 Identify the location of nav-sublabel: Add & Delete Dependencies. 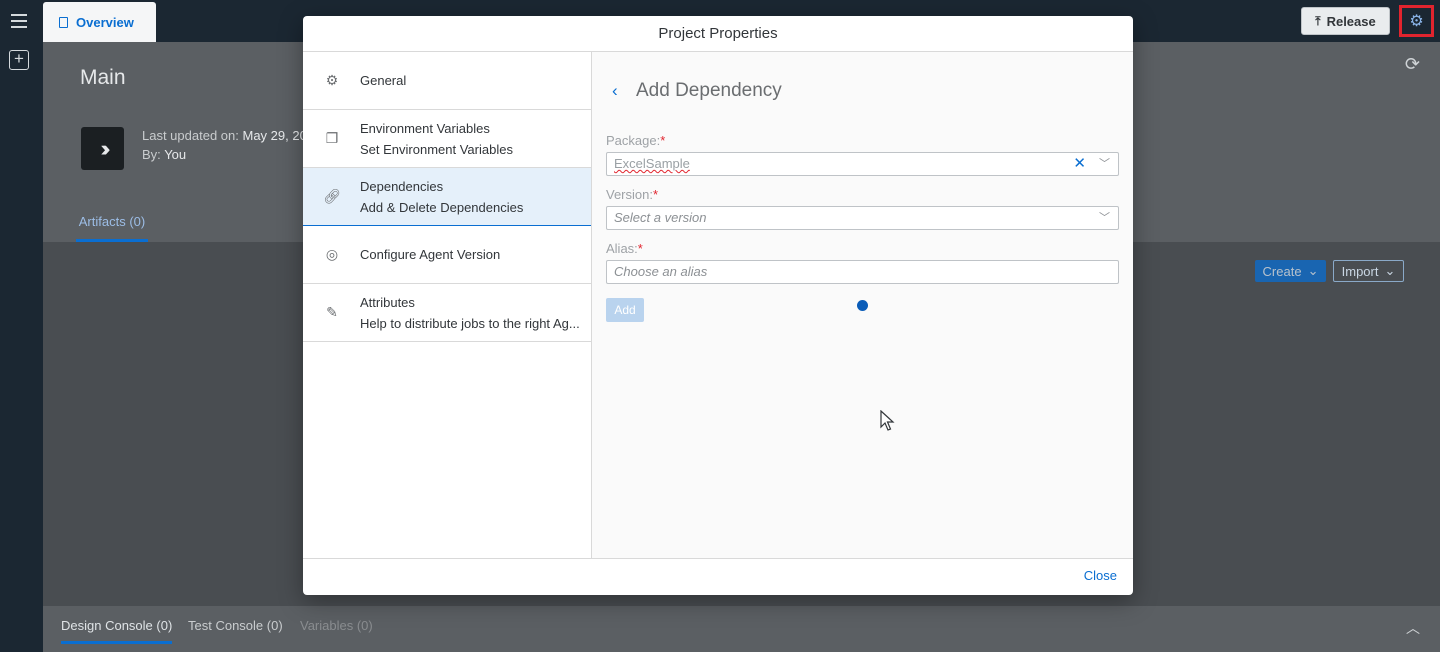
(442, 207).